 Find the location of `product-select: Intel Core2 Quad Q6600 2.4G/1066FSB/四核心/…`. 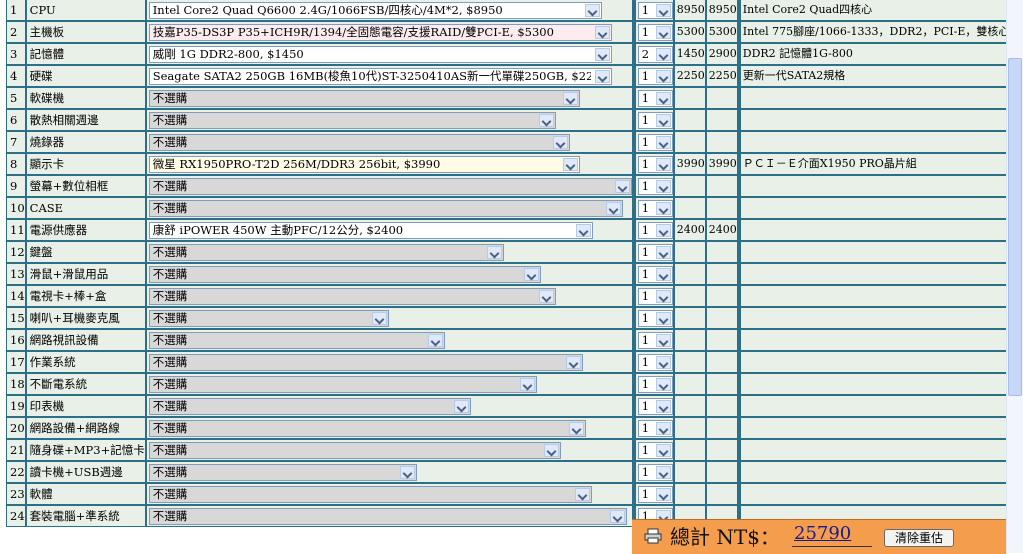

product-select: Intel Core2 Quad Q6600 2.4G/1066FSB/四核心/… is located at coordinates (375, 10).